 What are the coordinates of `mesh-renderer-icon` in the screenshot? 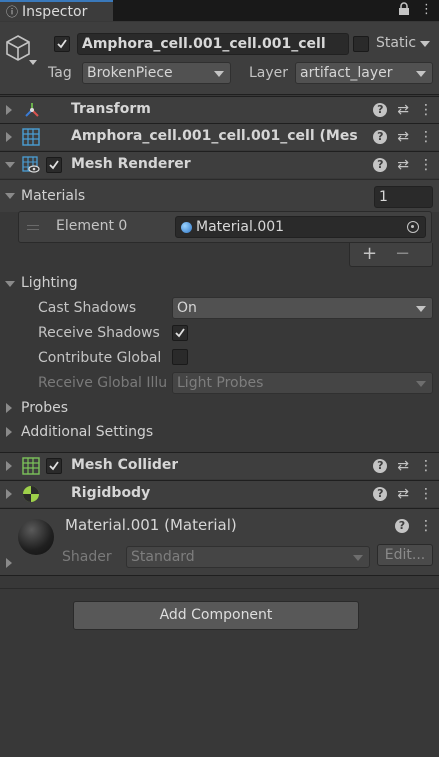 It's located at (31, 167).